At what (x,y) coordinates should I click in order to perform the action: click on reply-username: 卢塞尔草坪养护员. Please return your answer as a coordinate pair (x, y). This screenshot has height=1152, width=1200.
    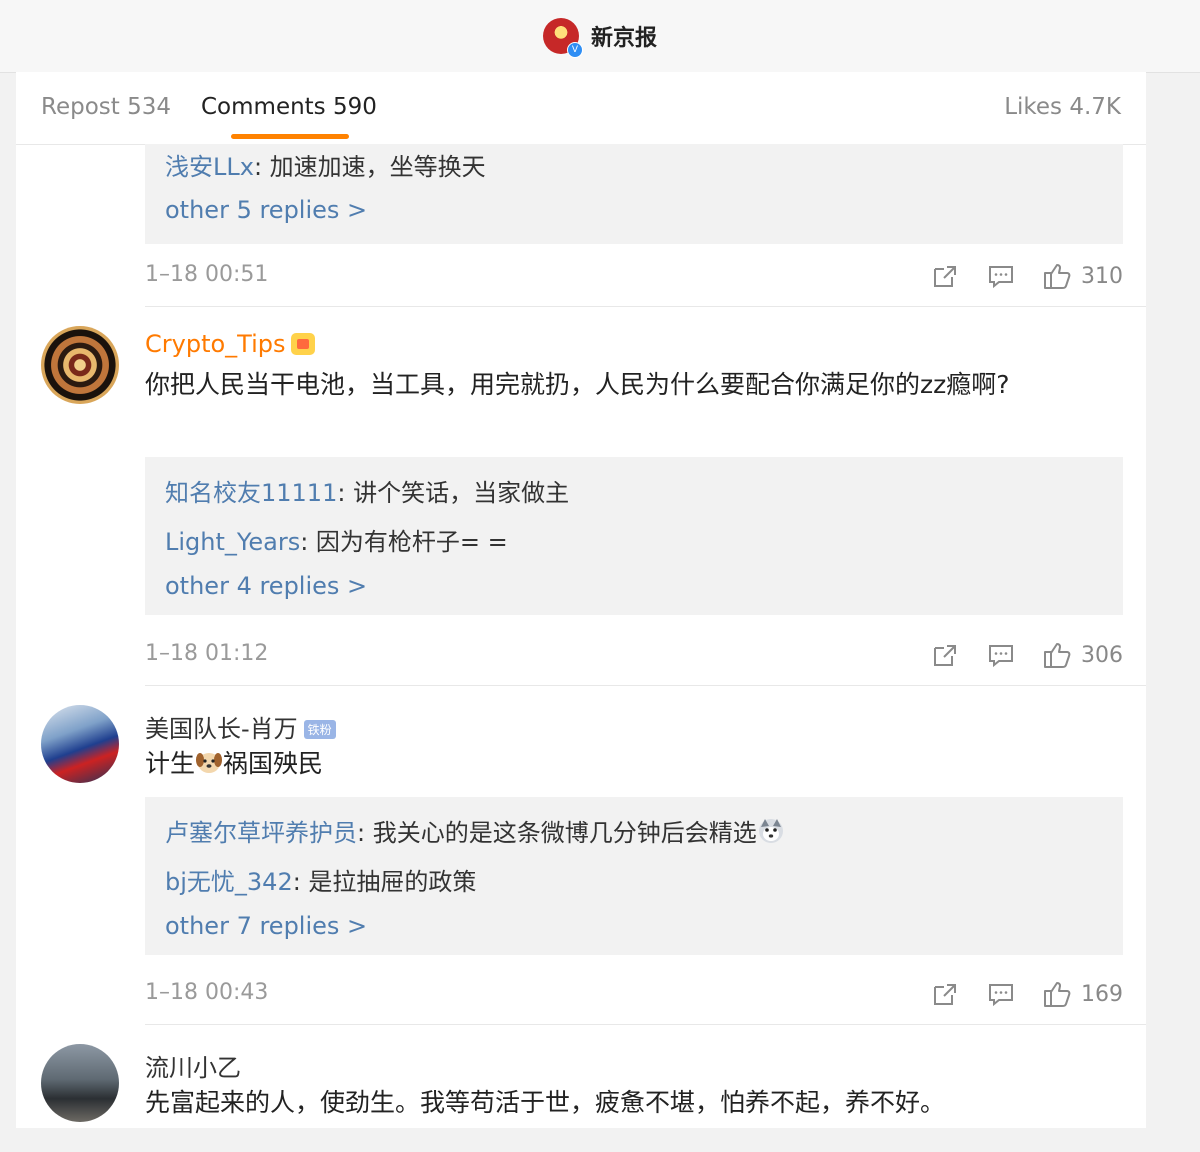
    Looking at the image, I should click on (261, 833).